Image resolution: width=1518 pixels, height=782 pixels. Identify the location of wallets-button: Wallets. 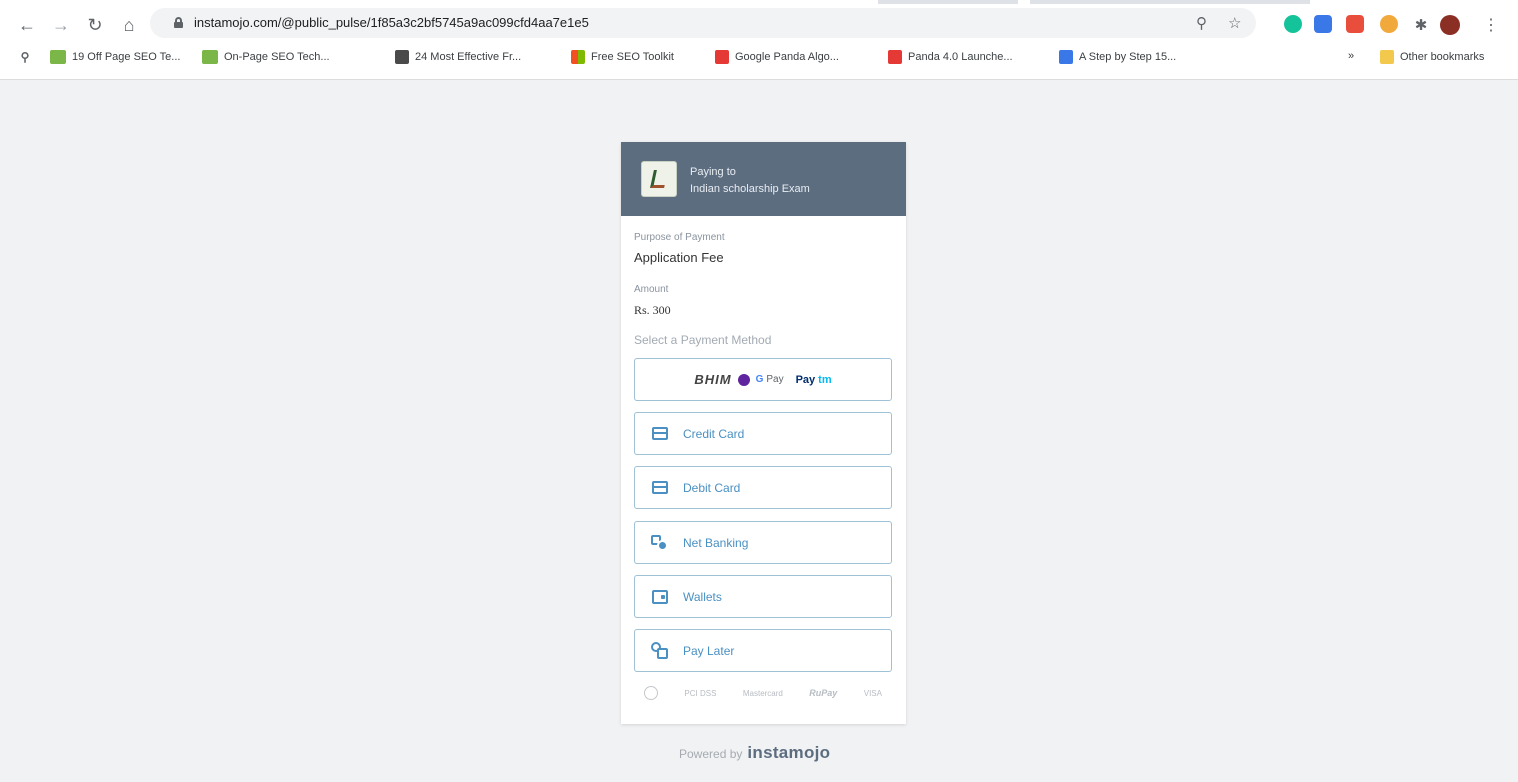
(763, 596).